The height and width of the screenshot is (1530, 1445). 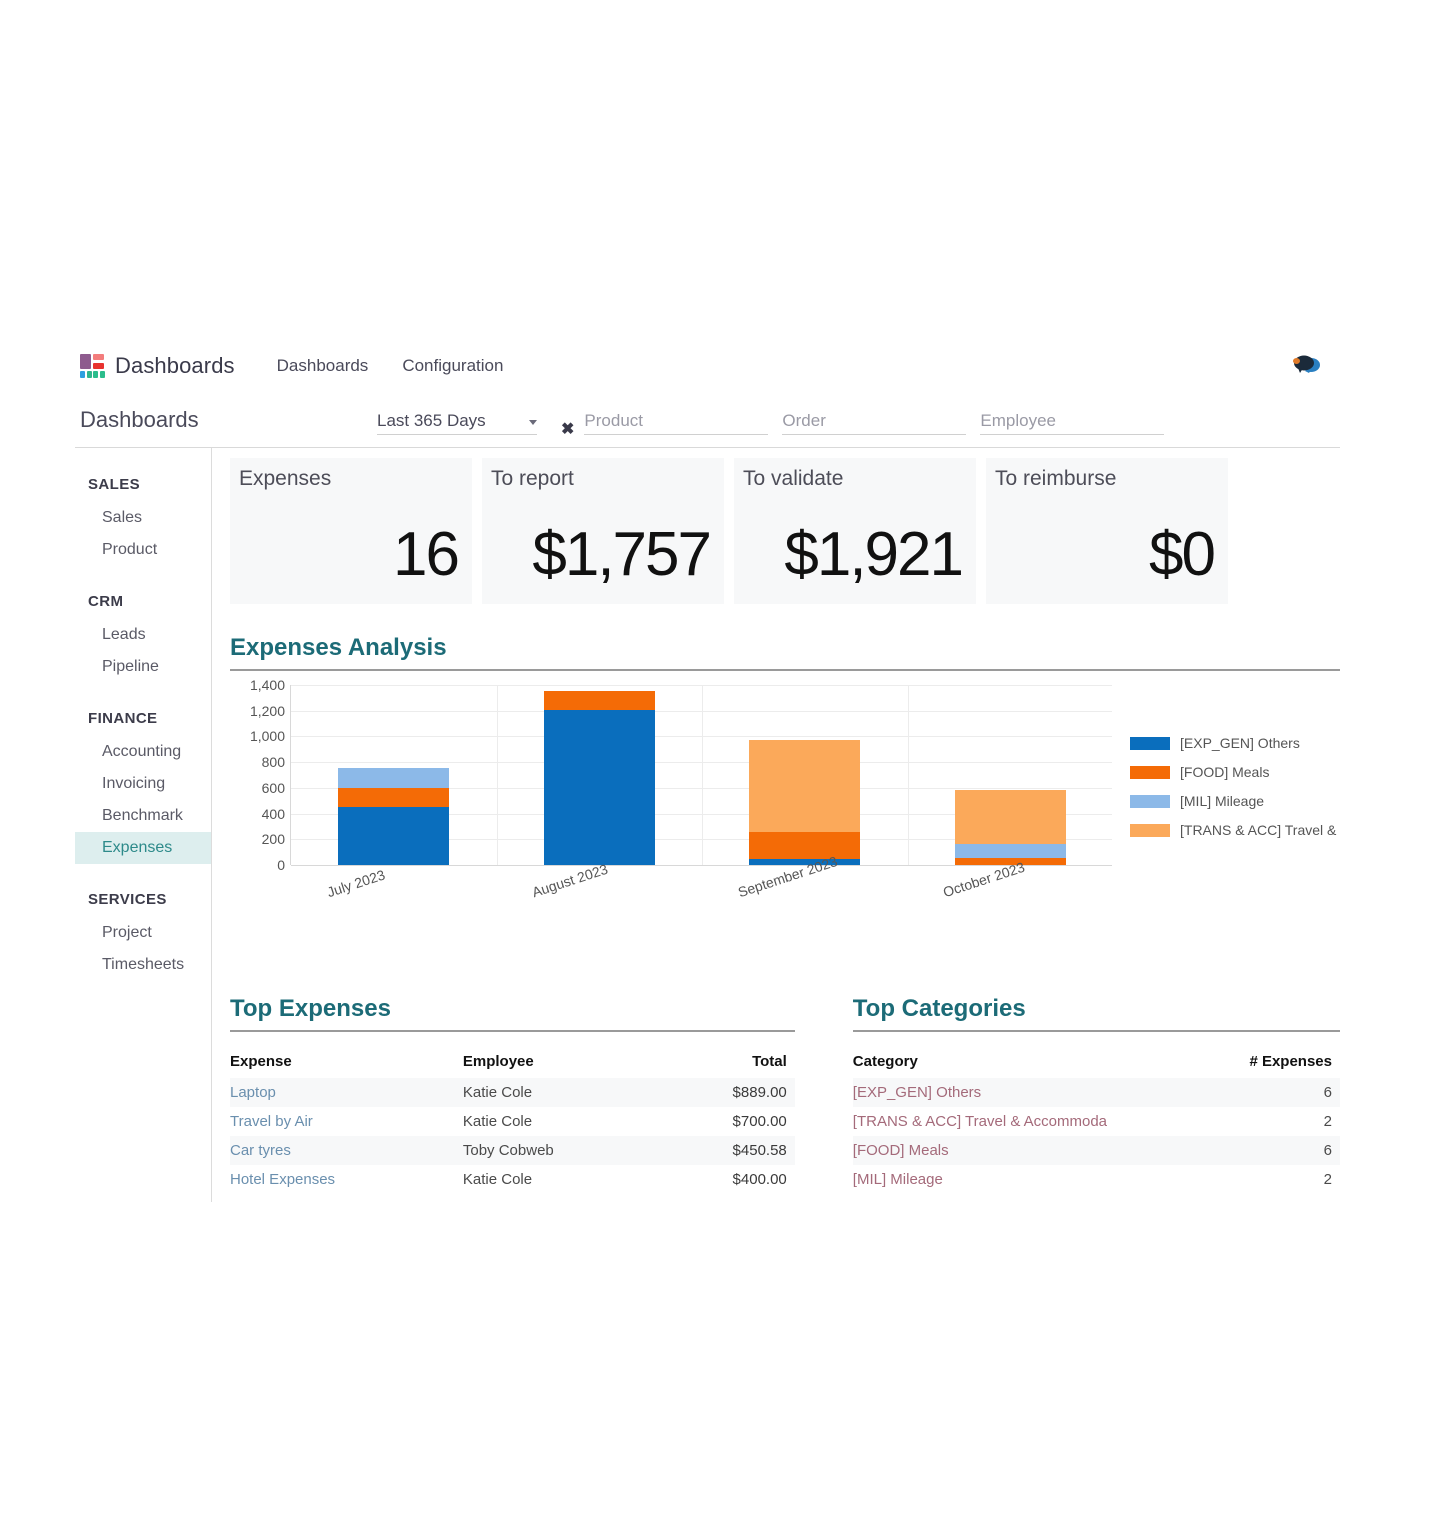 I want to click on table-row: [FOOD] Meals 6, so click(x=1096, y=1150).